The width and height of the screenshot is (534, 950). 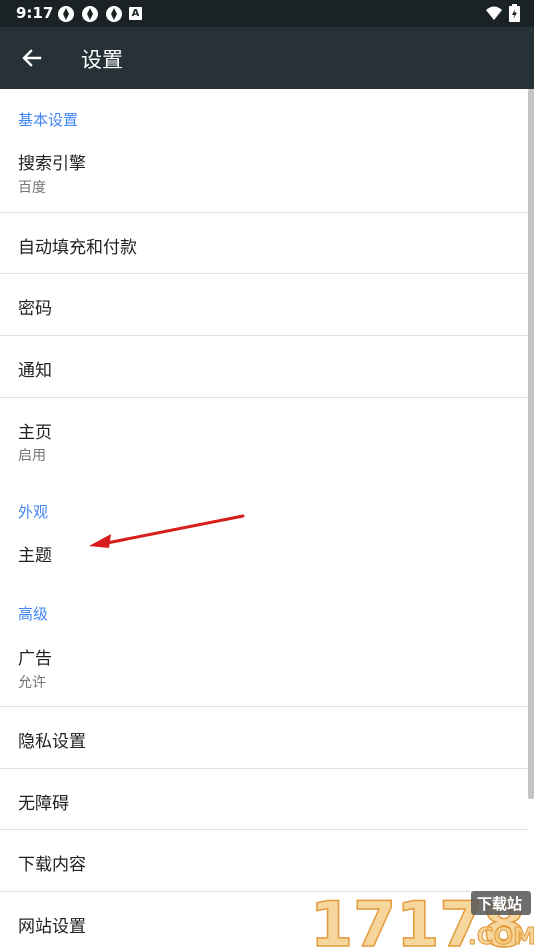 I want to click on setting-title: 下载内容, so click(x=52, y=865).